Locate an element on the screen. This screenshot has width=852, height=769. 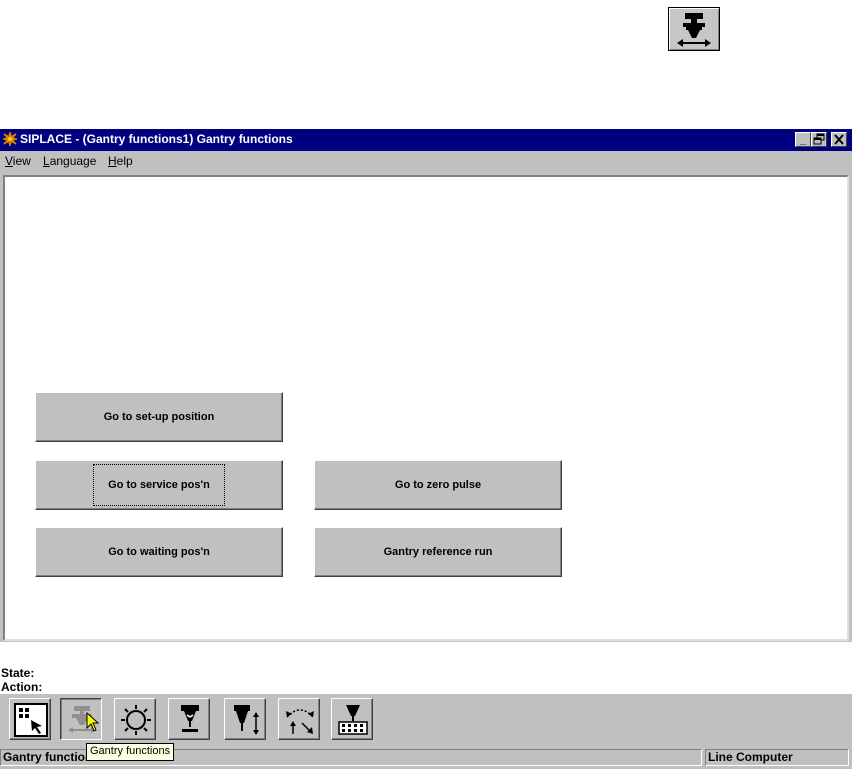
status-line-computer: Line Computer is located at coordinates (777, 757).